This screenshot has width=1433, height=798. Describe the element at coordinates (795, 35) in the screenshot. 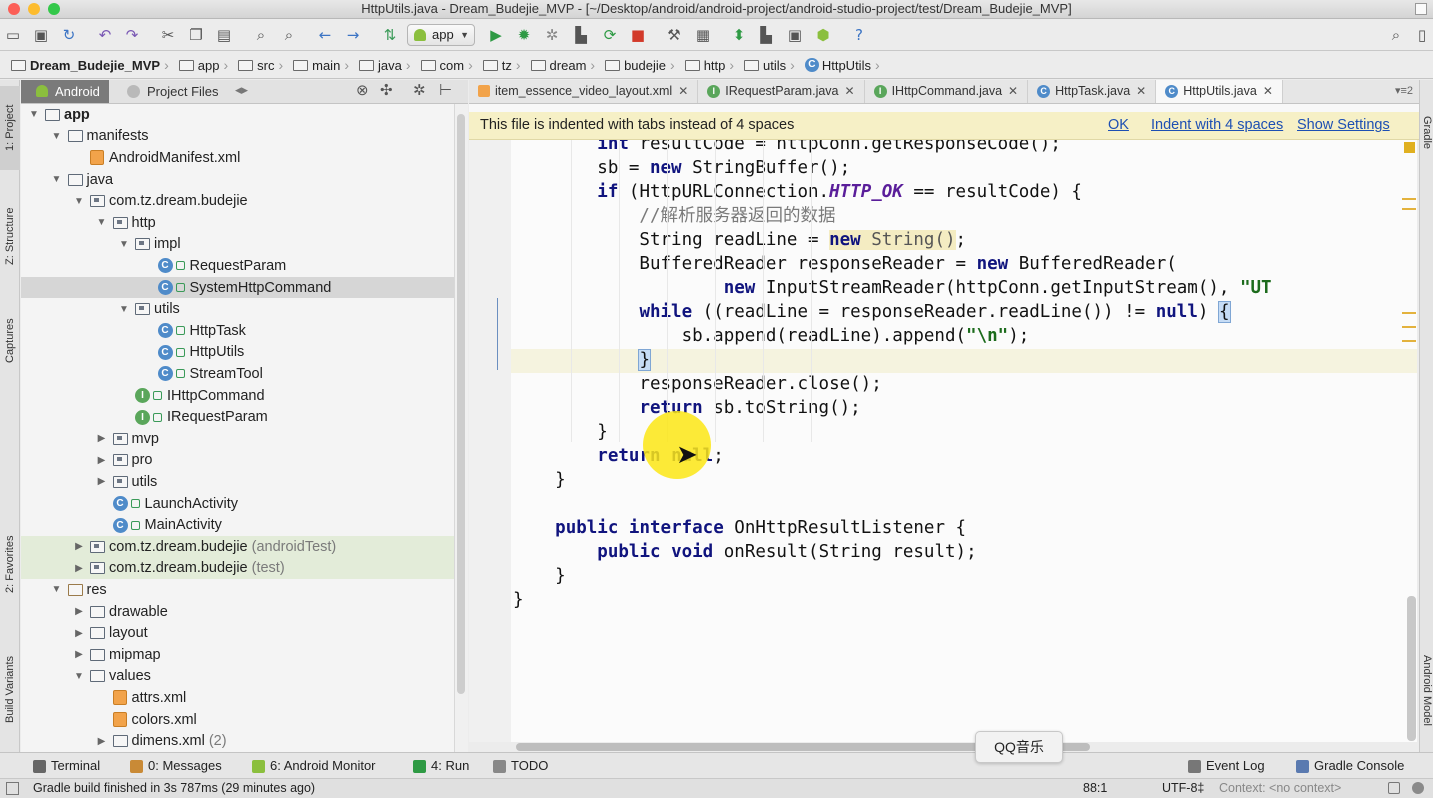

I see `device-monitor-icon: ▣` at that location.